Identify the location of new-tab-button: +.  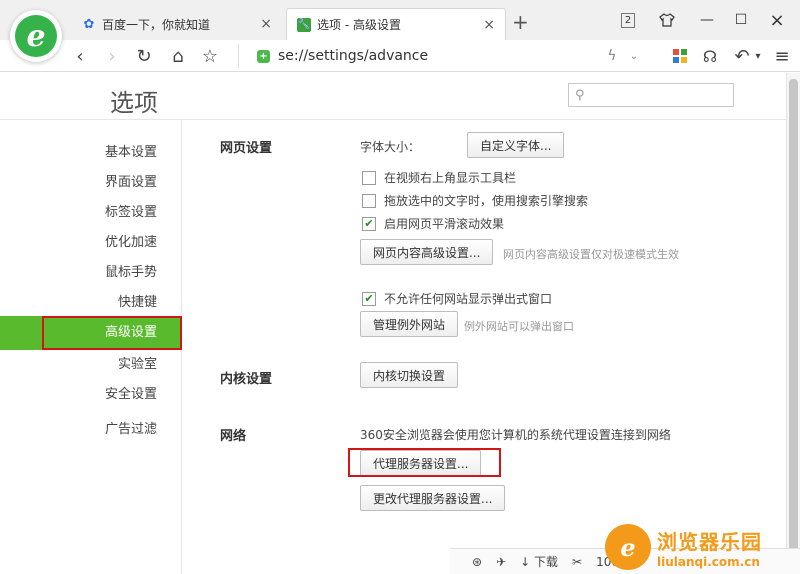
(520, 22).